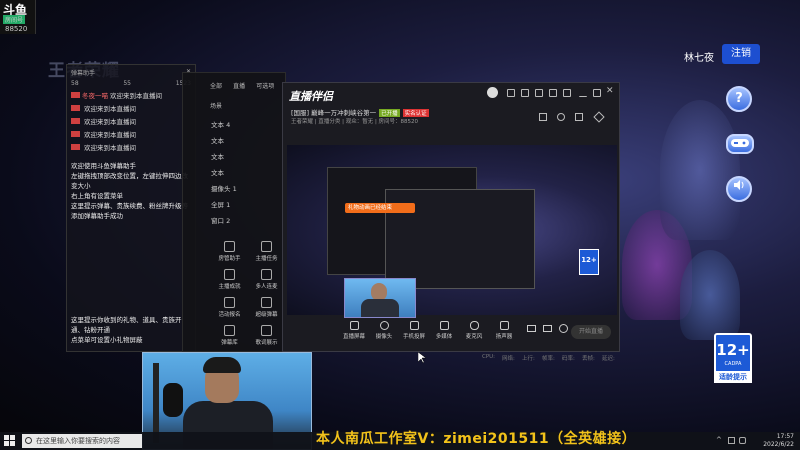 The height and width of the screenshot is (450, 800). Describe the element at coordinates (248, 220) in the screenshot. I see `scene-item: 窗口 2` at that location.